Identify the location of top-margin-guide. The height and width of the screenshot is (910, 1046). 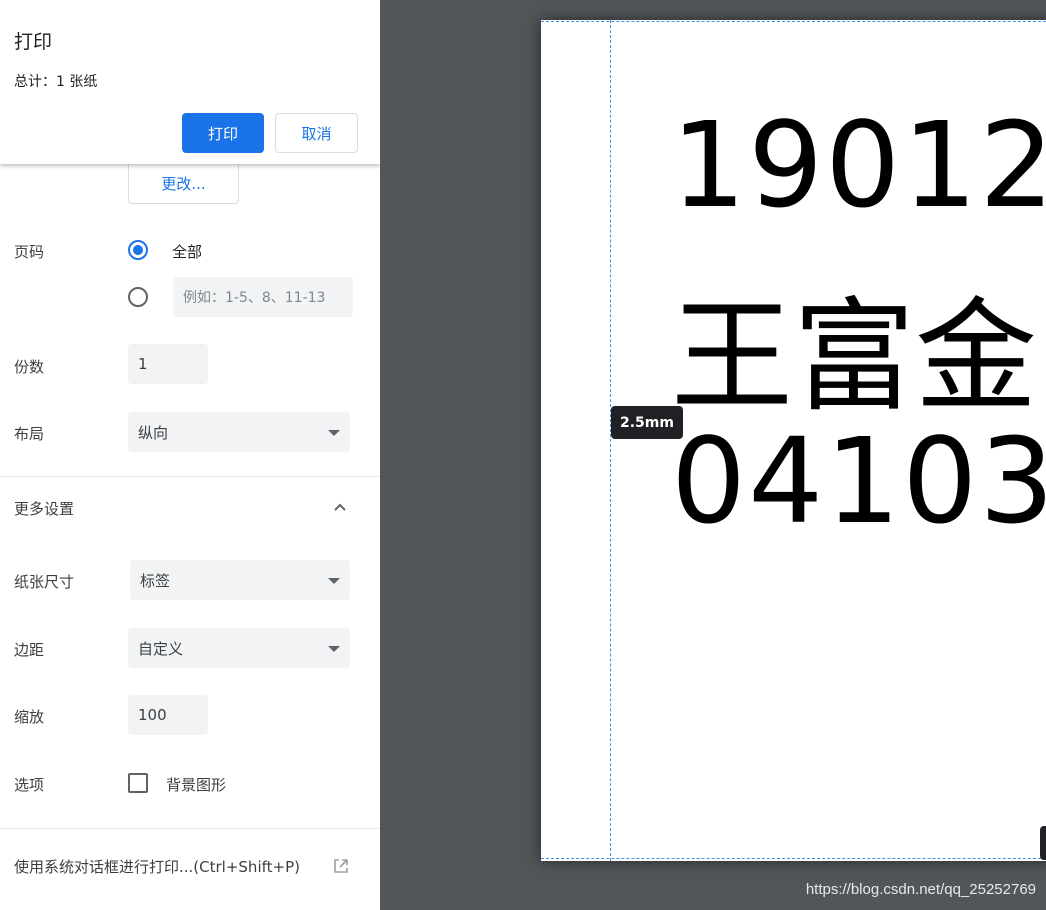
(793, 21).